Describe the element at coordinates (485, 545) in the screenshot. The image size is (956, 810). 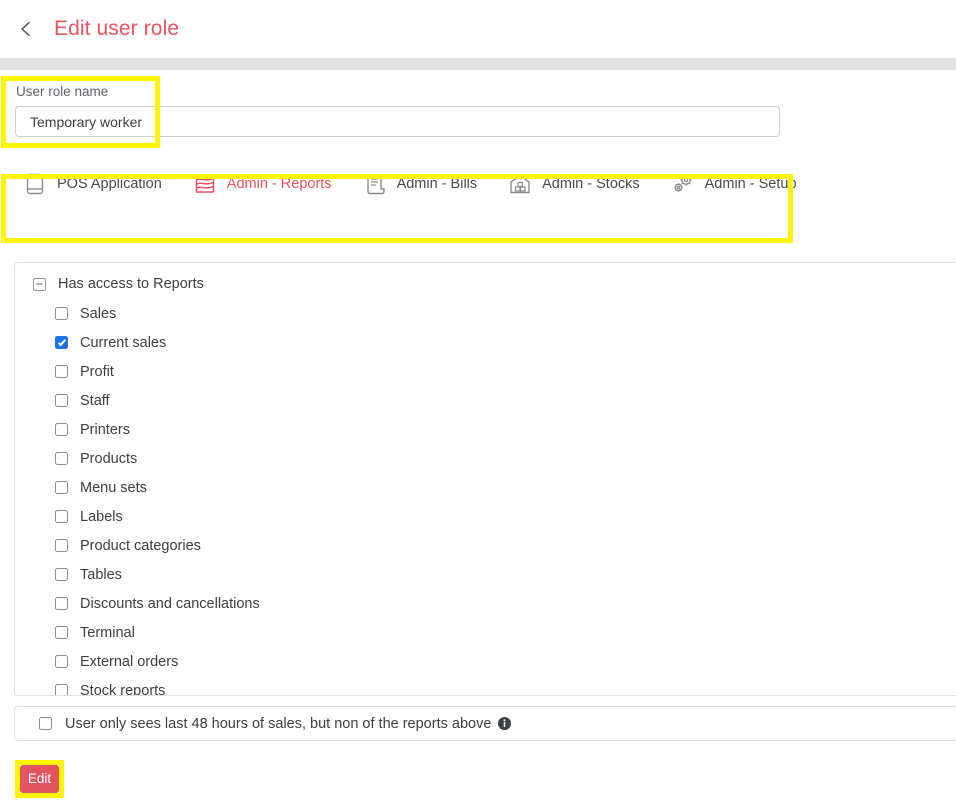
I see `permission-row-product-categories: Product categories` at that location.